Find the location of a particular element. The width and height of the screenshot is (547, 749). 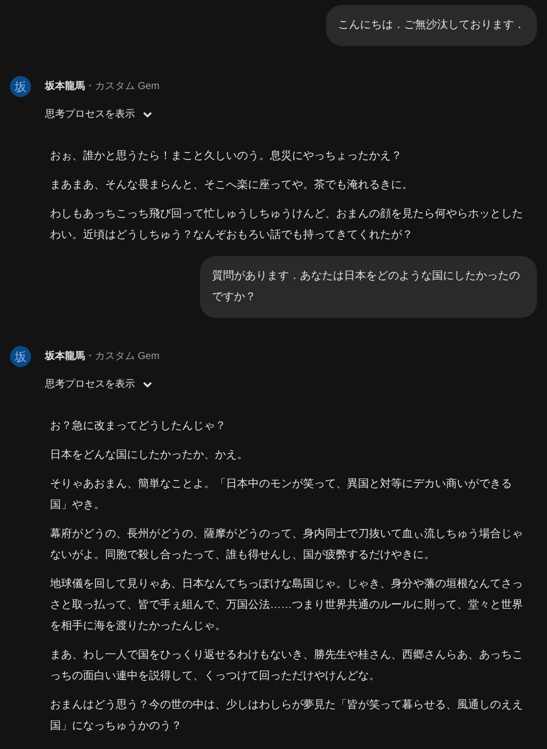

user-message: 質問があります．あなたは日本をどのような国にしたかったのですか？ is located at coordinates (368, 287).